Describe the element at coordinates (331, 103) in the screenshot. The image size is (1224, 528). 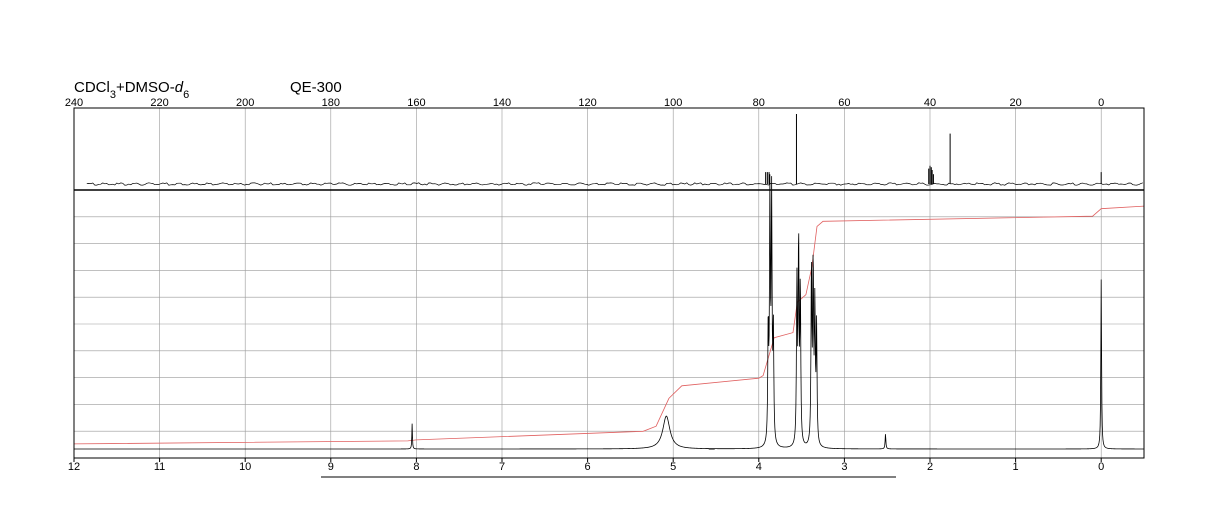
I see `c13-tick-label: 180` at that location.